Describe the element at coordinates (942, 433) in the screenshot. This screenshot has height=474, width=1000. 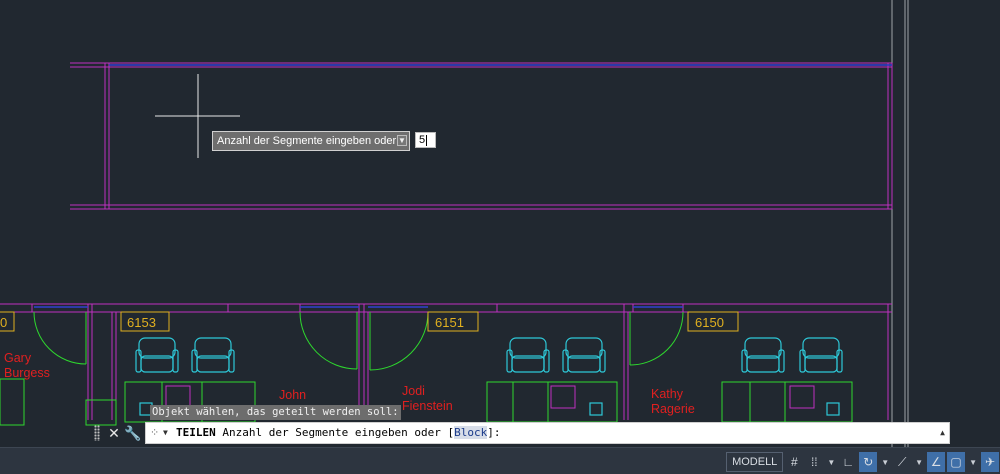
I see `chevron-up-icon: ▲` at that location.